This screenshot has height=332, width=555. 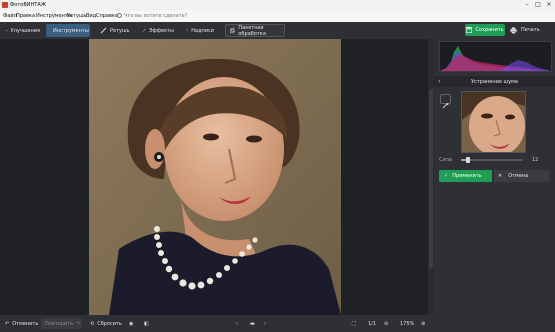 I want to click on search-icon, so click(x=119, y=15).